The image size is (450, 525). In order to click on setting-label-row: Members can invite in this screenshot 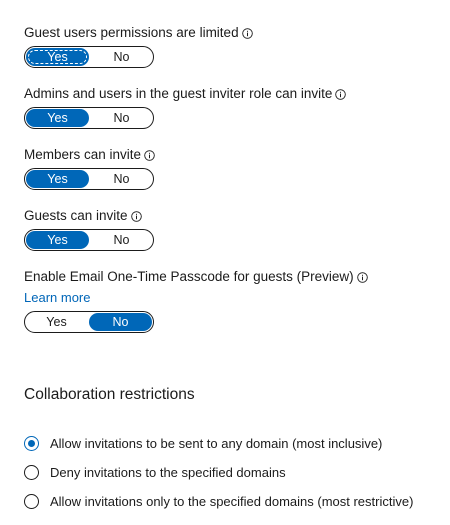, I will do `click(89, 155)`.